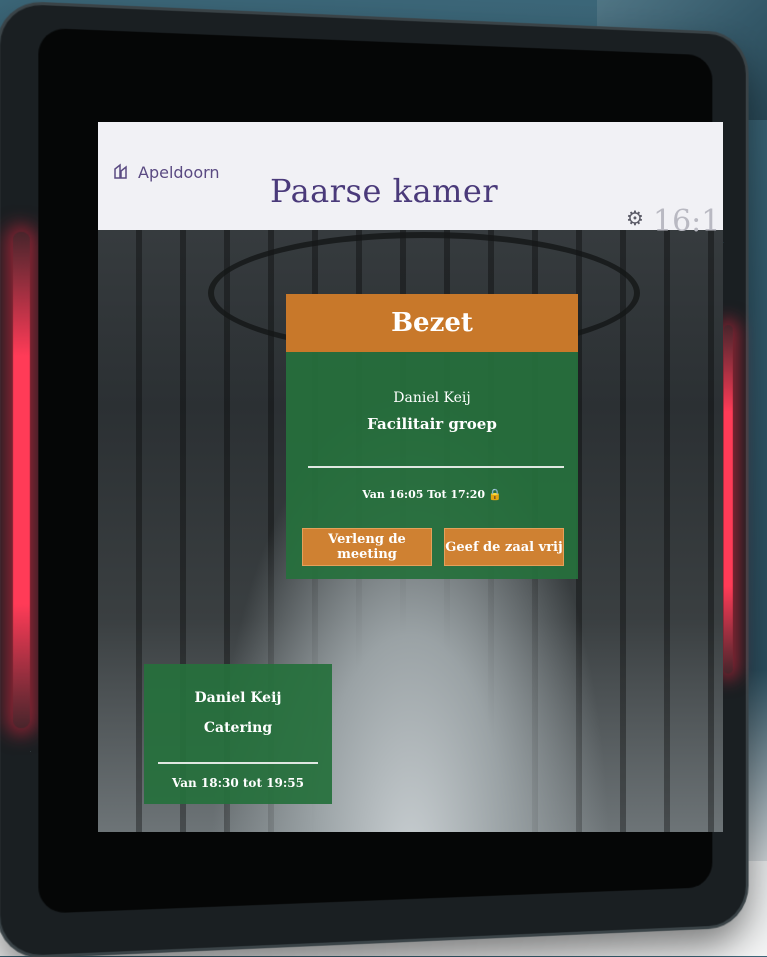 Image resolution: width=767 pixels, height=957 pixels. What do you see at coordinates (238, 783) in the screenshot?
I see `next-meeting-time: Van 18:30 tot 19:55` at bounding box center [238, 783].